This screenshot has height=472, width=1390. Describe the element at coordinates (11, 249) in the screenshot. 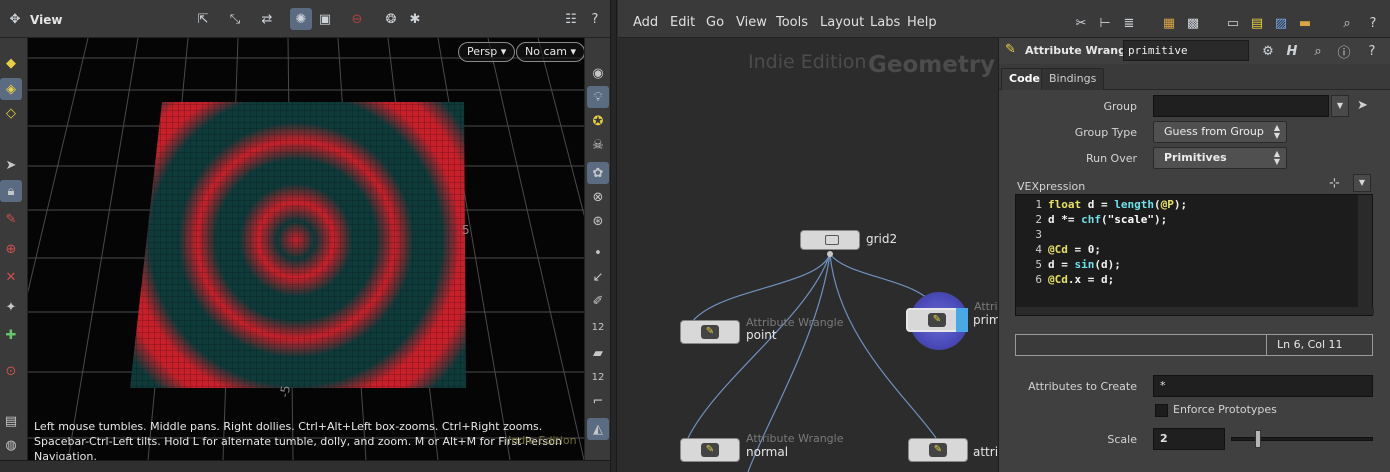

I see `magnet-icon: ⊕` at that location.